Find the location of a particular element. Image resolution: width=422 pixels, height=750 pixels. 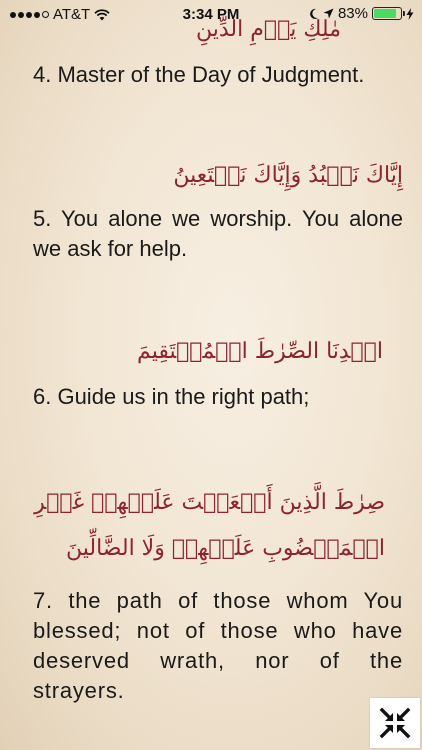

verse-4-arabic: مٰلِكِ يَوۡمِ الدِّينِ is located at coordinates (268, 29).